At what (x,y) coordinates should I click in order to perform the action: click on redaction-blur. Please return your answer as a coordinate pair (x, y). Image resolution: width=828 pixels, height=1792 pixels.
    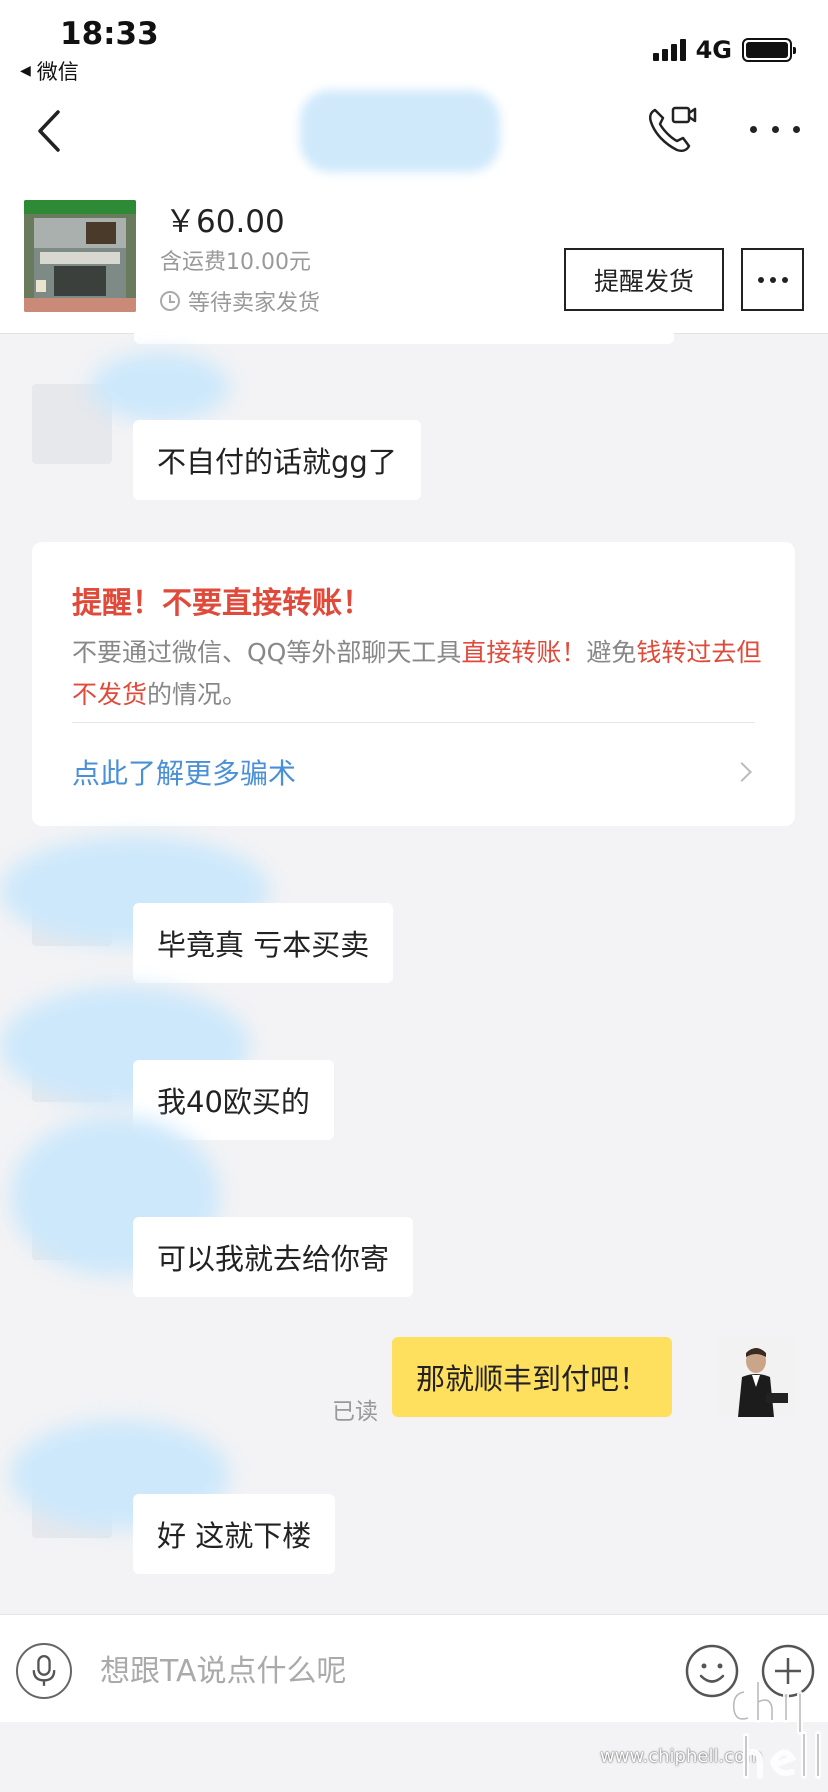
    Looking at the image, I should click on (160, 387).